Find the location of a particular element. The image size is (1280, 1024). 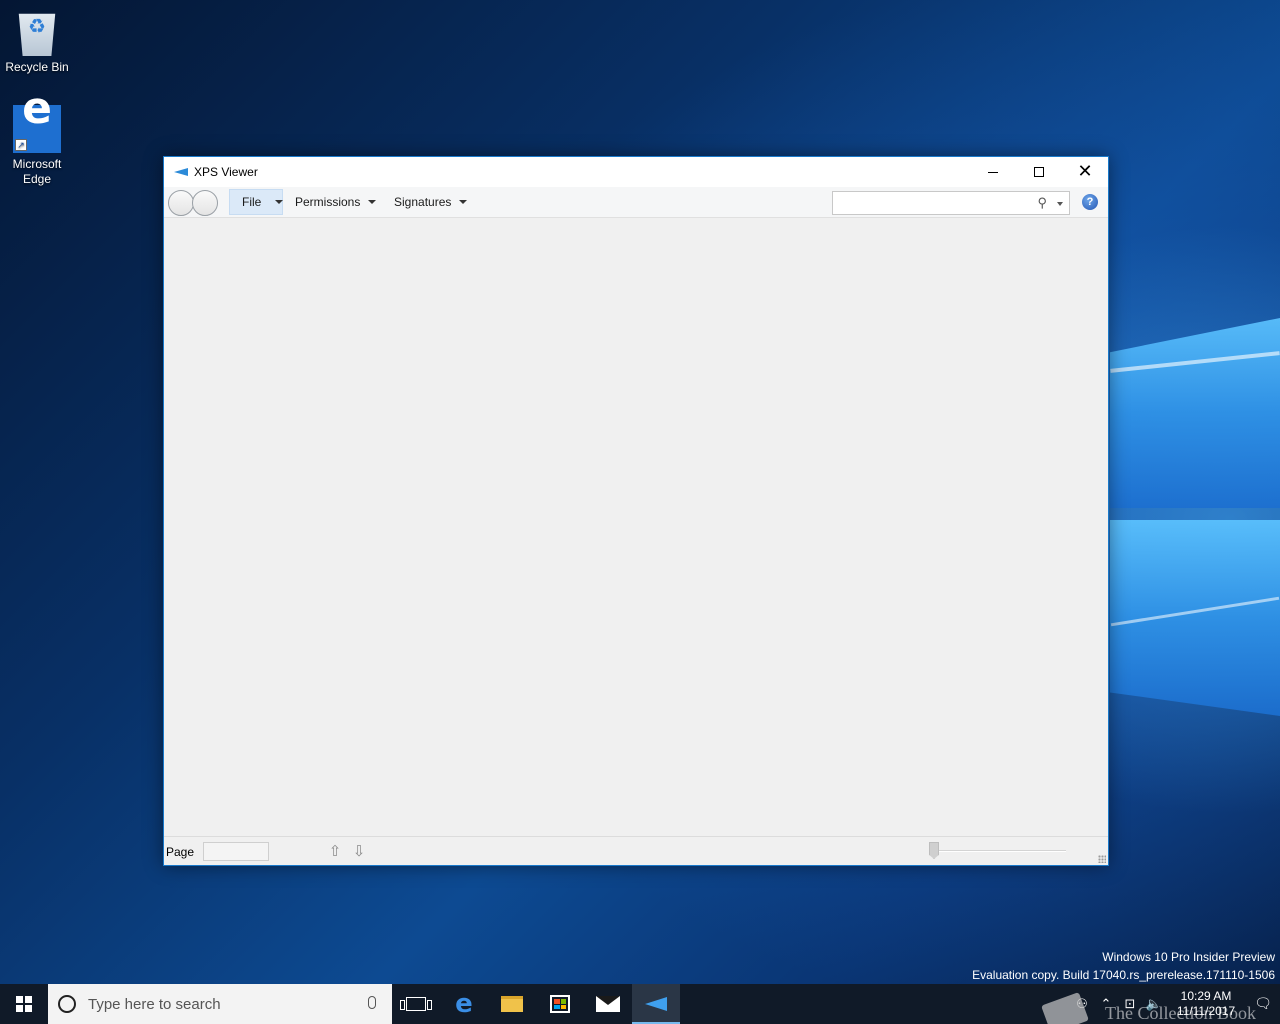

mail-icon is located at coordinates (608, 1004).